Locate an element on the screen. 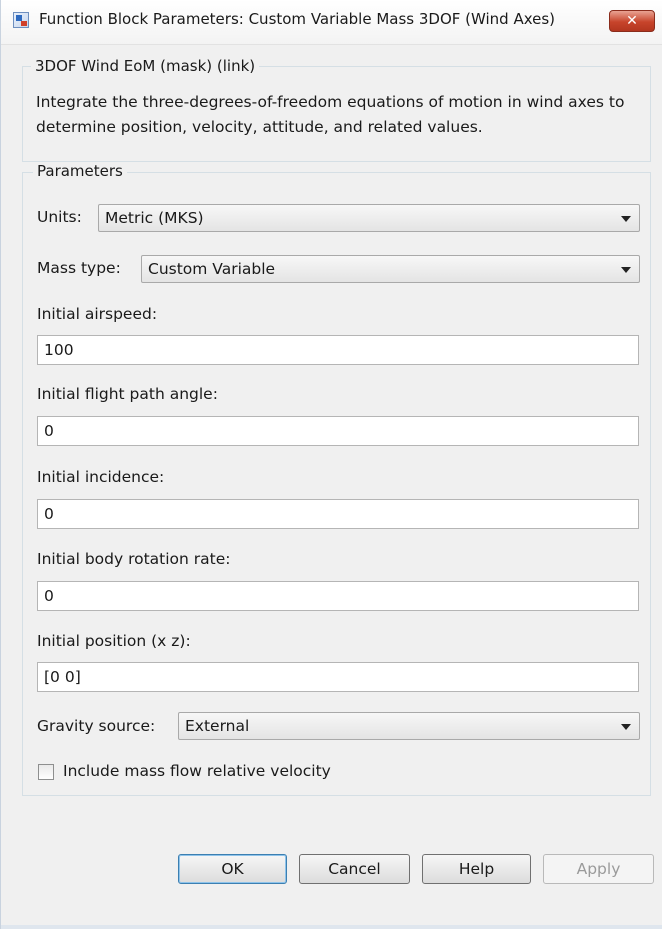 This screenshot has width=662, height=929. cancel-button: Cancel is located at coordinates (354, 869).